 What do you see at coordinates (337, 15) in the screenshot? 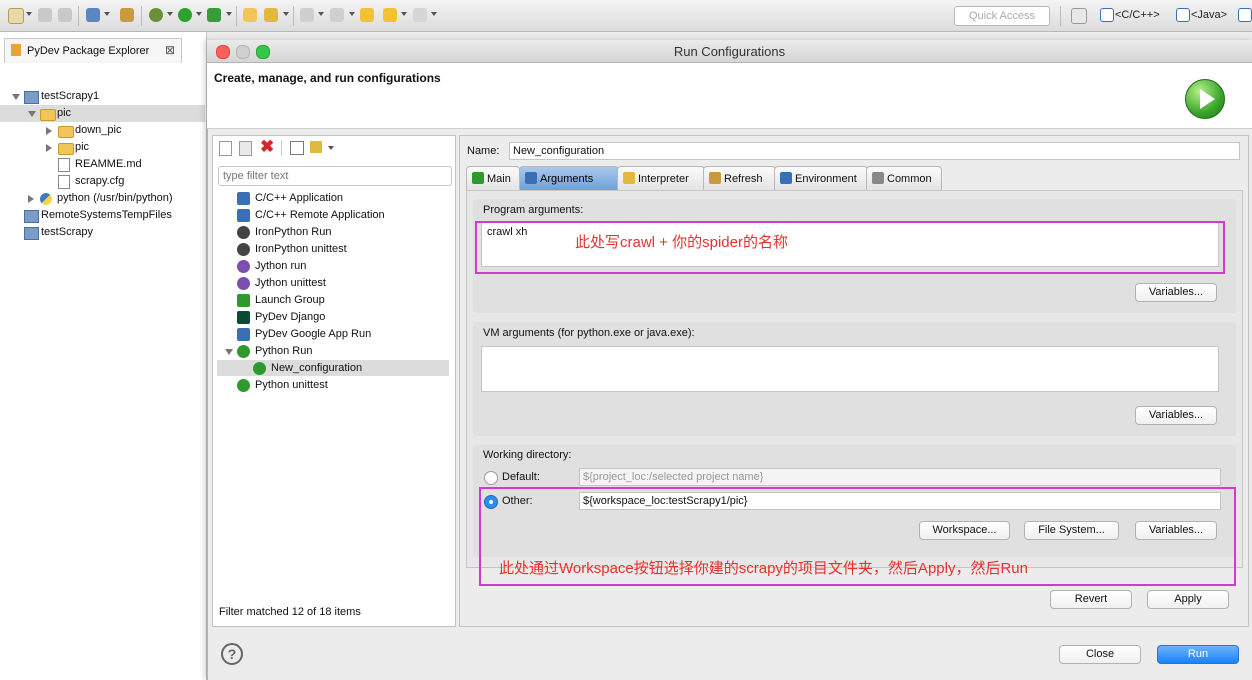
I see `prev-annotation-icon` at bounding box center [337, 15].